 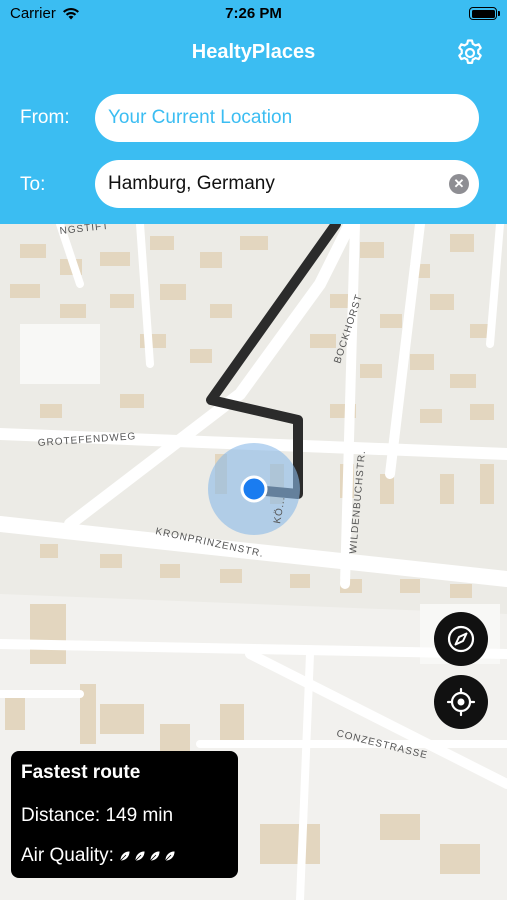 What do you see at coordinates (470, 53) in the screenshot?
I see `gear-icon` at bounding box center [470, 53].